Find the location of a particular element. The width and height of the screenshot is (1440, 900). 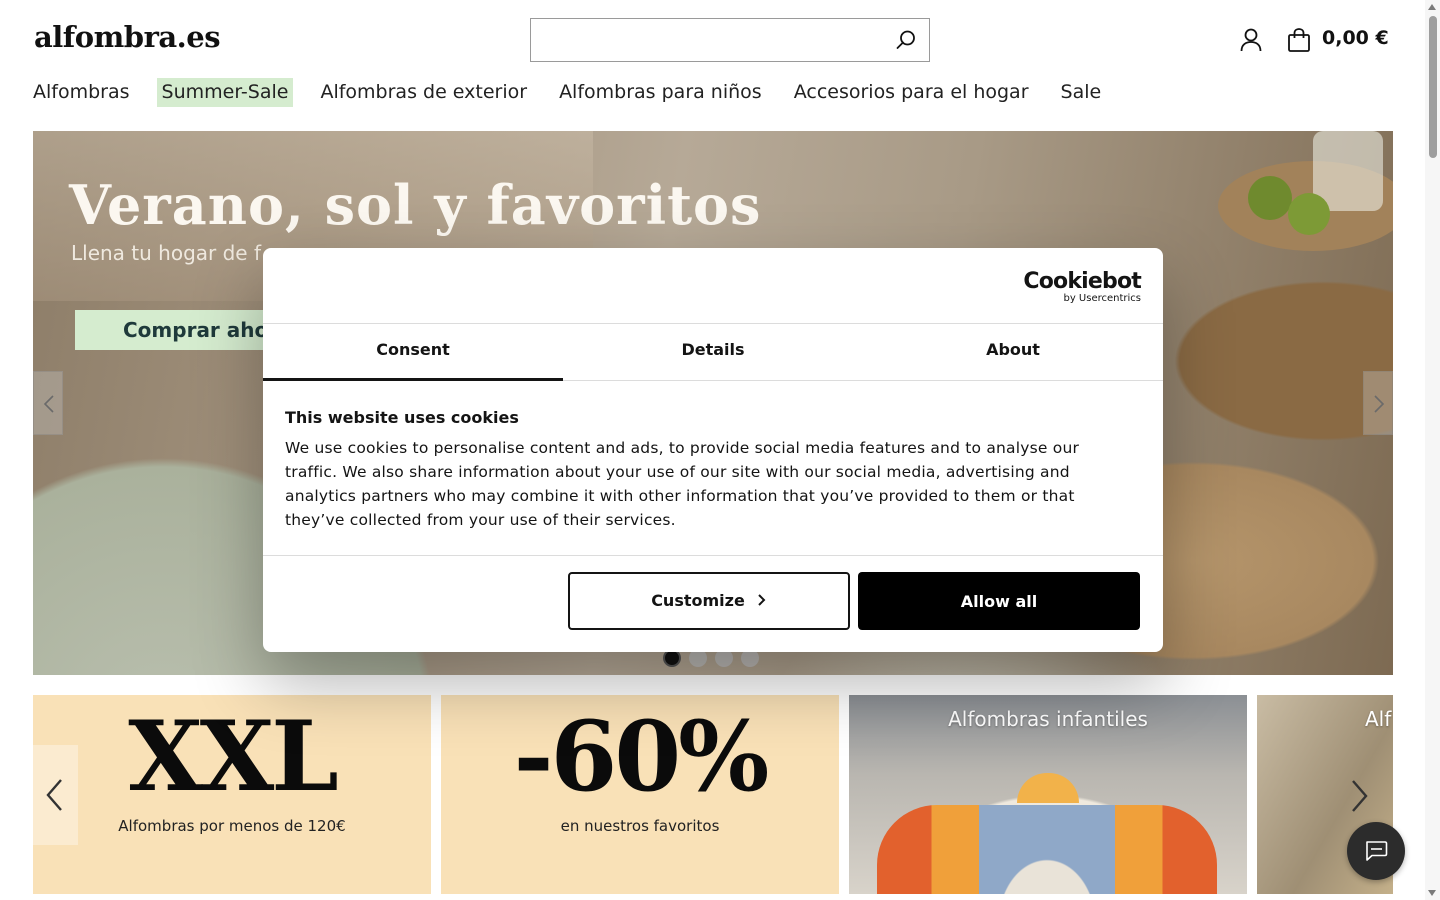

tile-sixty-percent: -60% en nuestros favoritos is located at coordinates (640, 794).